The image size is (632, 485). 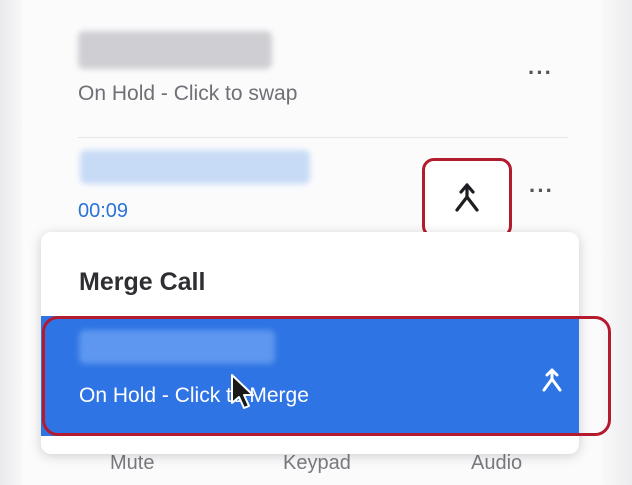 What do you see at coordinates (242, 391) in the screenshot?
I see `mouse-cursor-icon` at bounding box center [242, 391].